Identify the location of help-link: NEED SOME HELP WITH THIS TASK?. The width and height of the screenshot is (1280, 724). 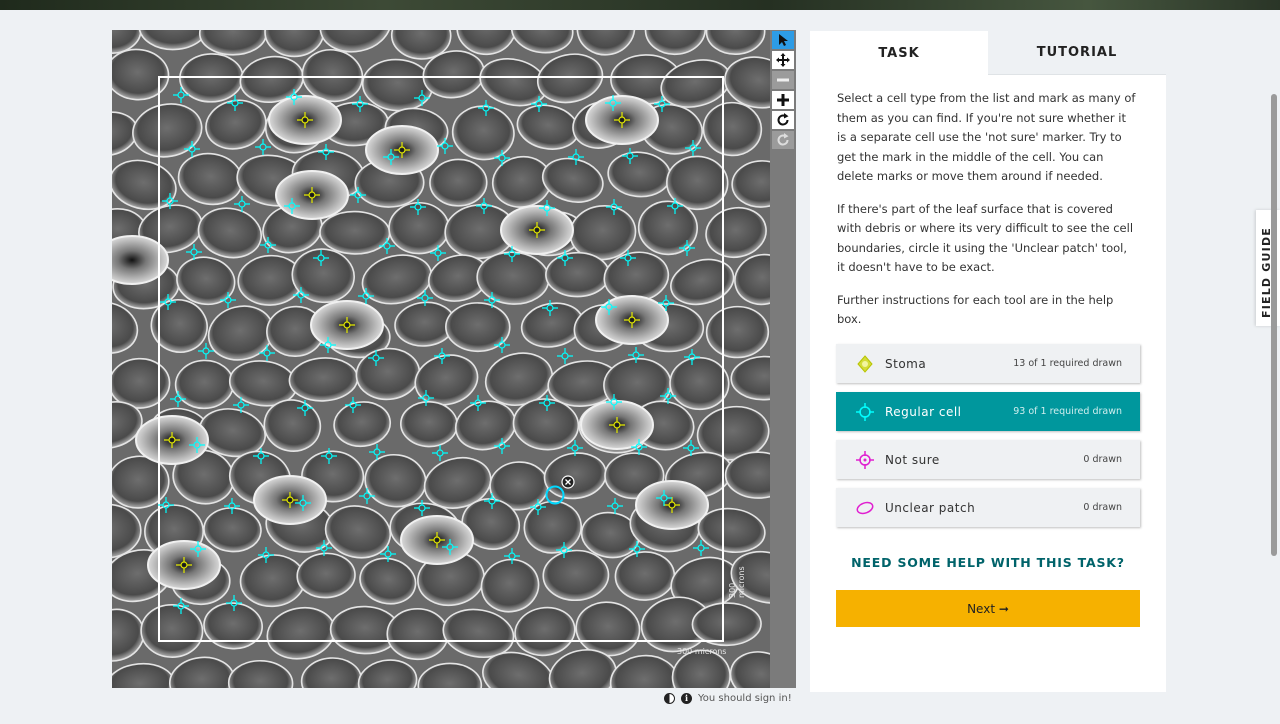
(988, 562).